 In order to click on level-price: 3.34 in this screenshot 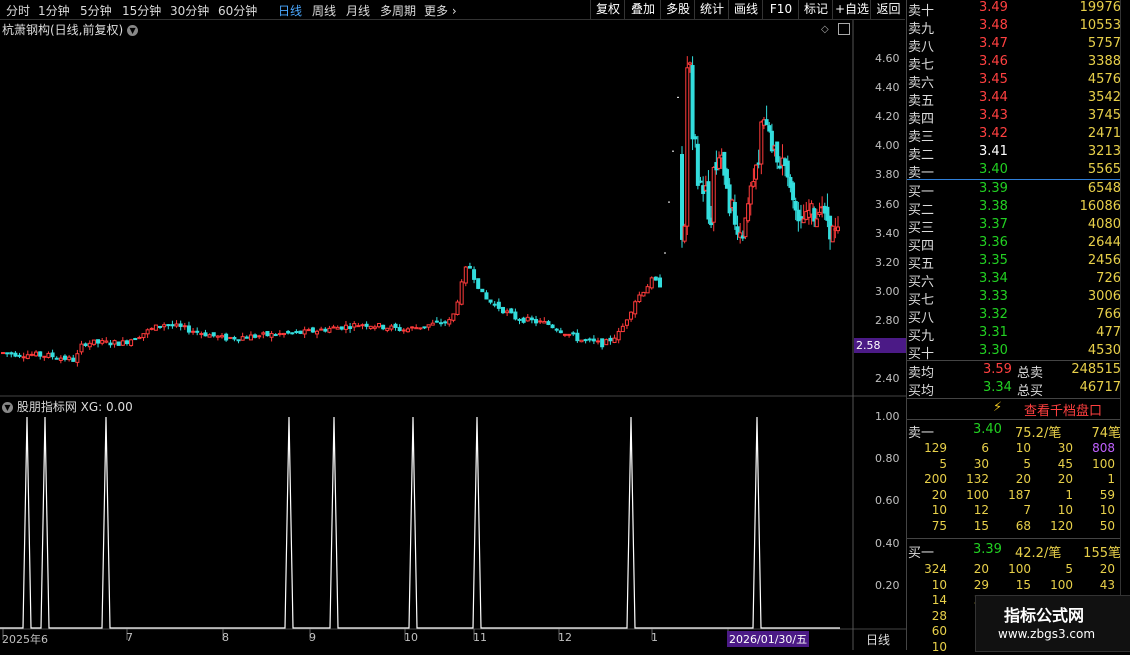, I will do `click(993, 278)`.